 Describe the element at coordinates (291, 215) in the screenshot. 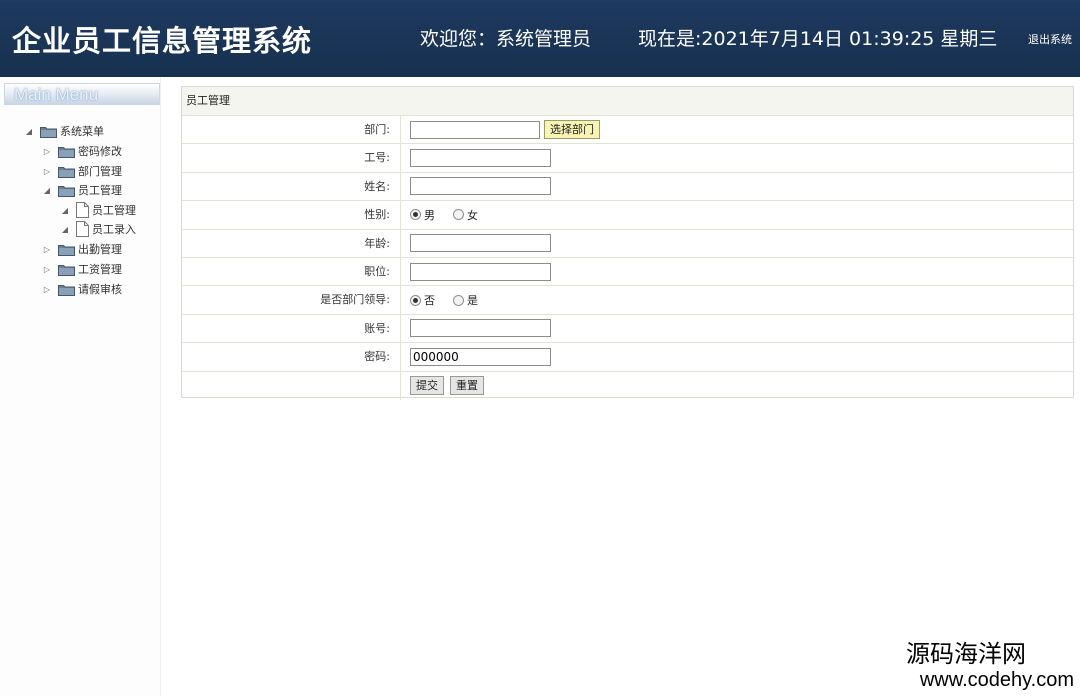

I see `gender-label: 性别:` at that location.